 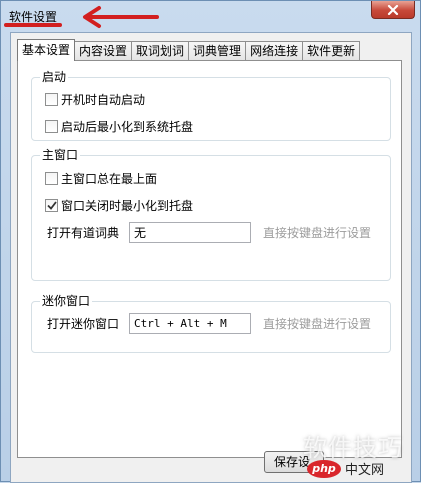 I want to click on site-brand: php 中文网, so click(x=345, y=468).